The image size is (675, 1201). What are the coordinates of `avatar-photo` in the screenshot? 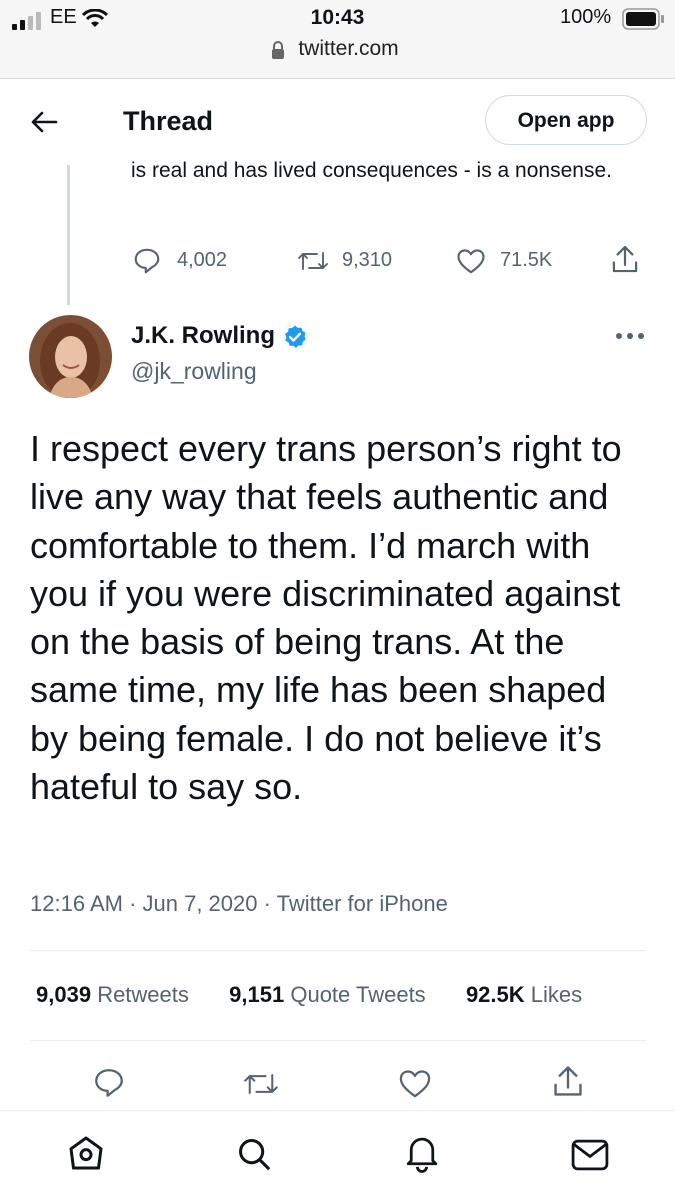 It's located at (70, 356).